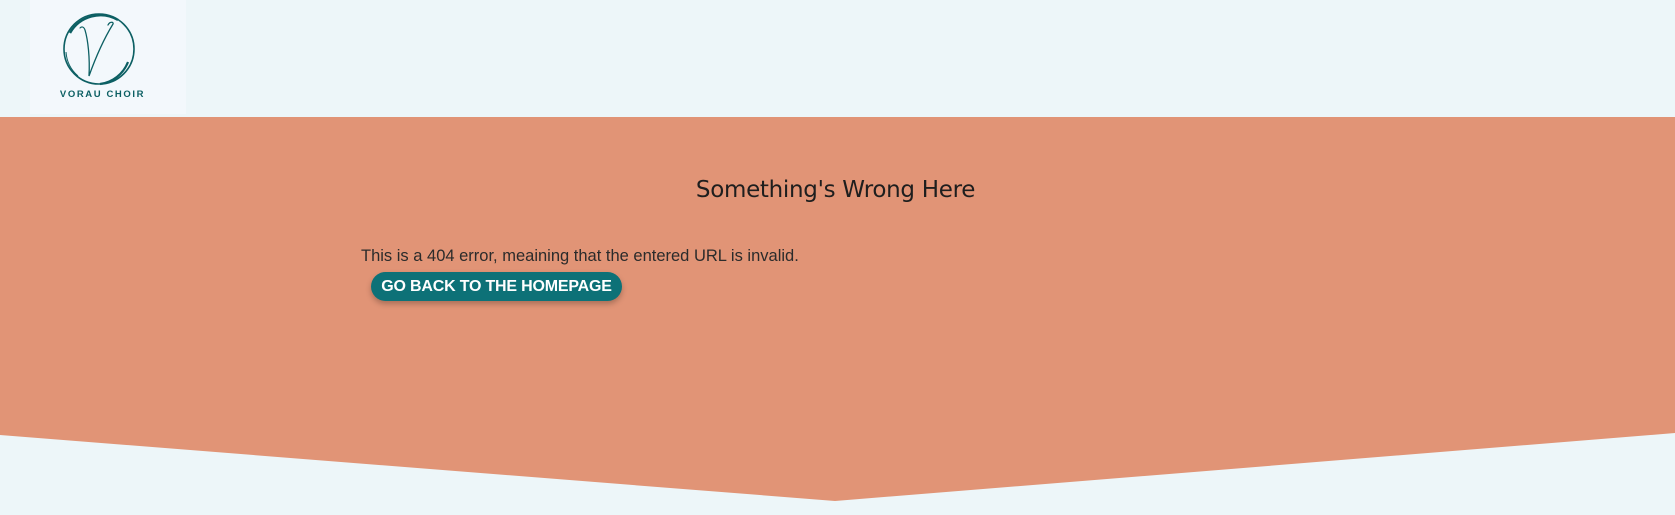 The height and width of the screenshot is (515, 1675). I want to click on go-home-button: GO BACK TO THE HOMEPAGE, so click(496, 286).